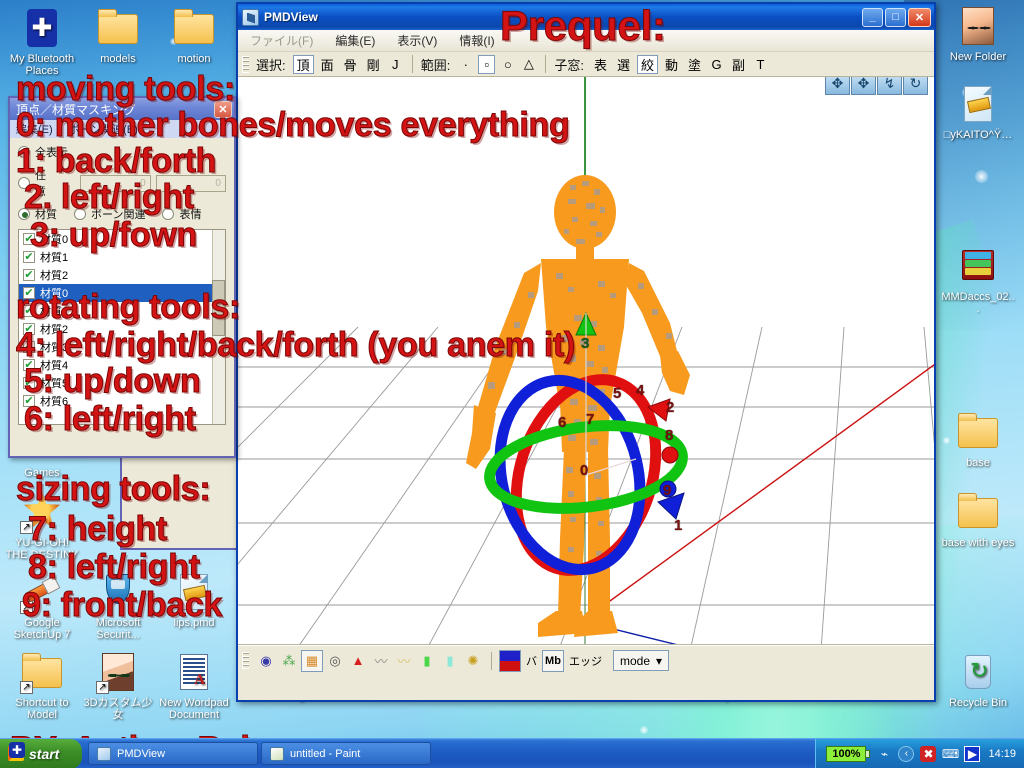 The height and width of the screenshot is (768, 1024). Describe the element at coordinates (245, 64) in the screenshot. I see `toolbar-grip` at that location.